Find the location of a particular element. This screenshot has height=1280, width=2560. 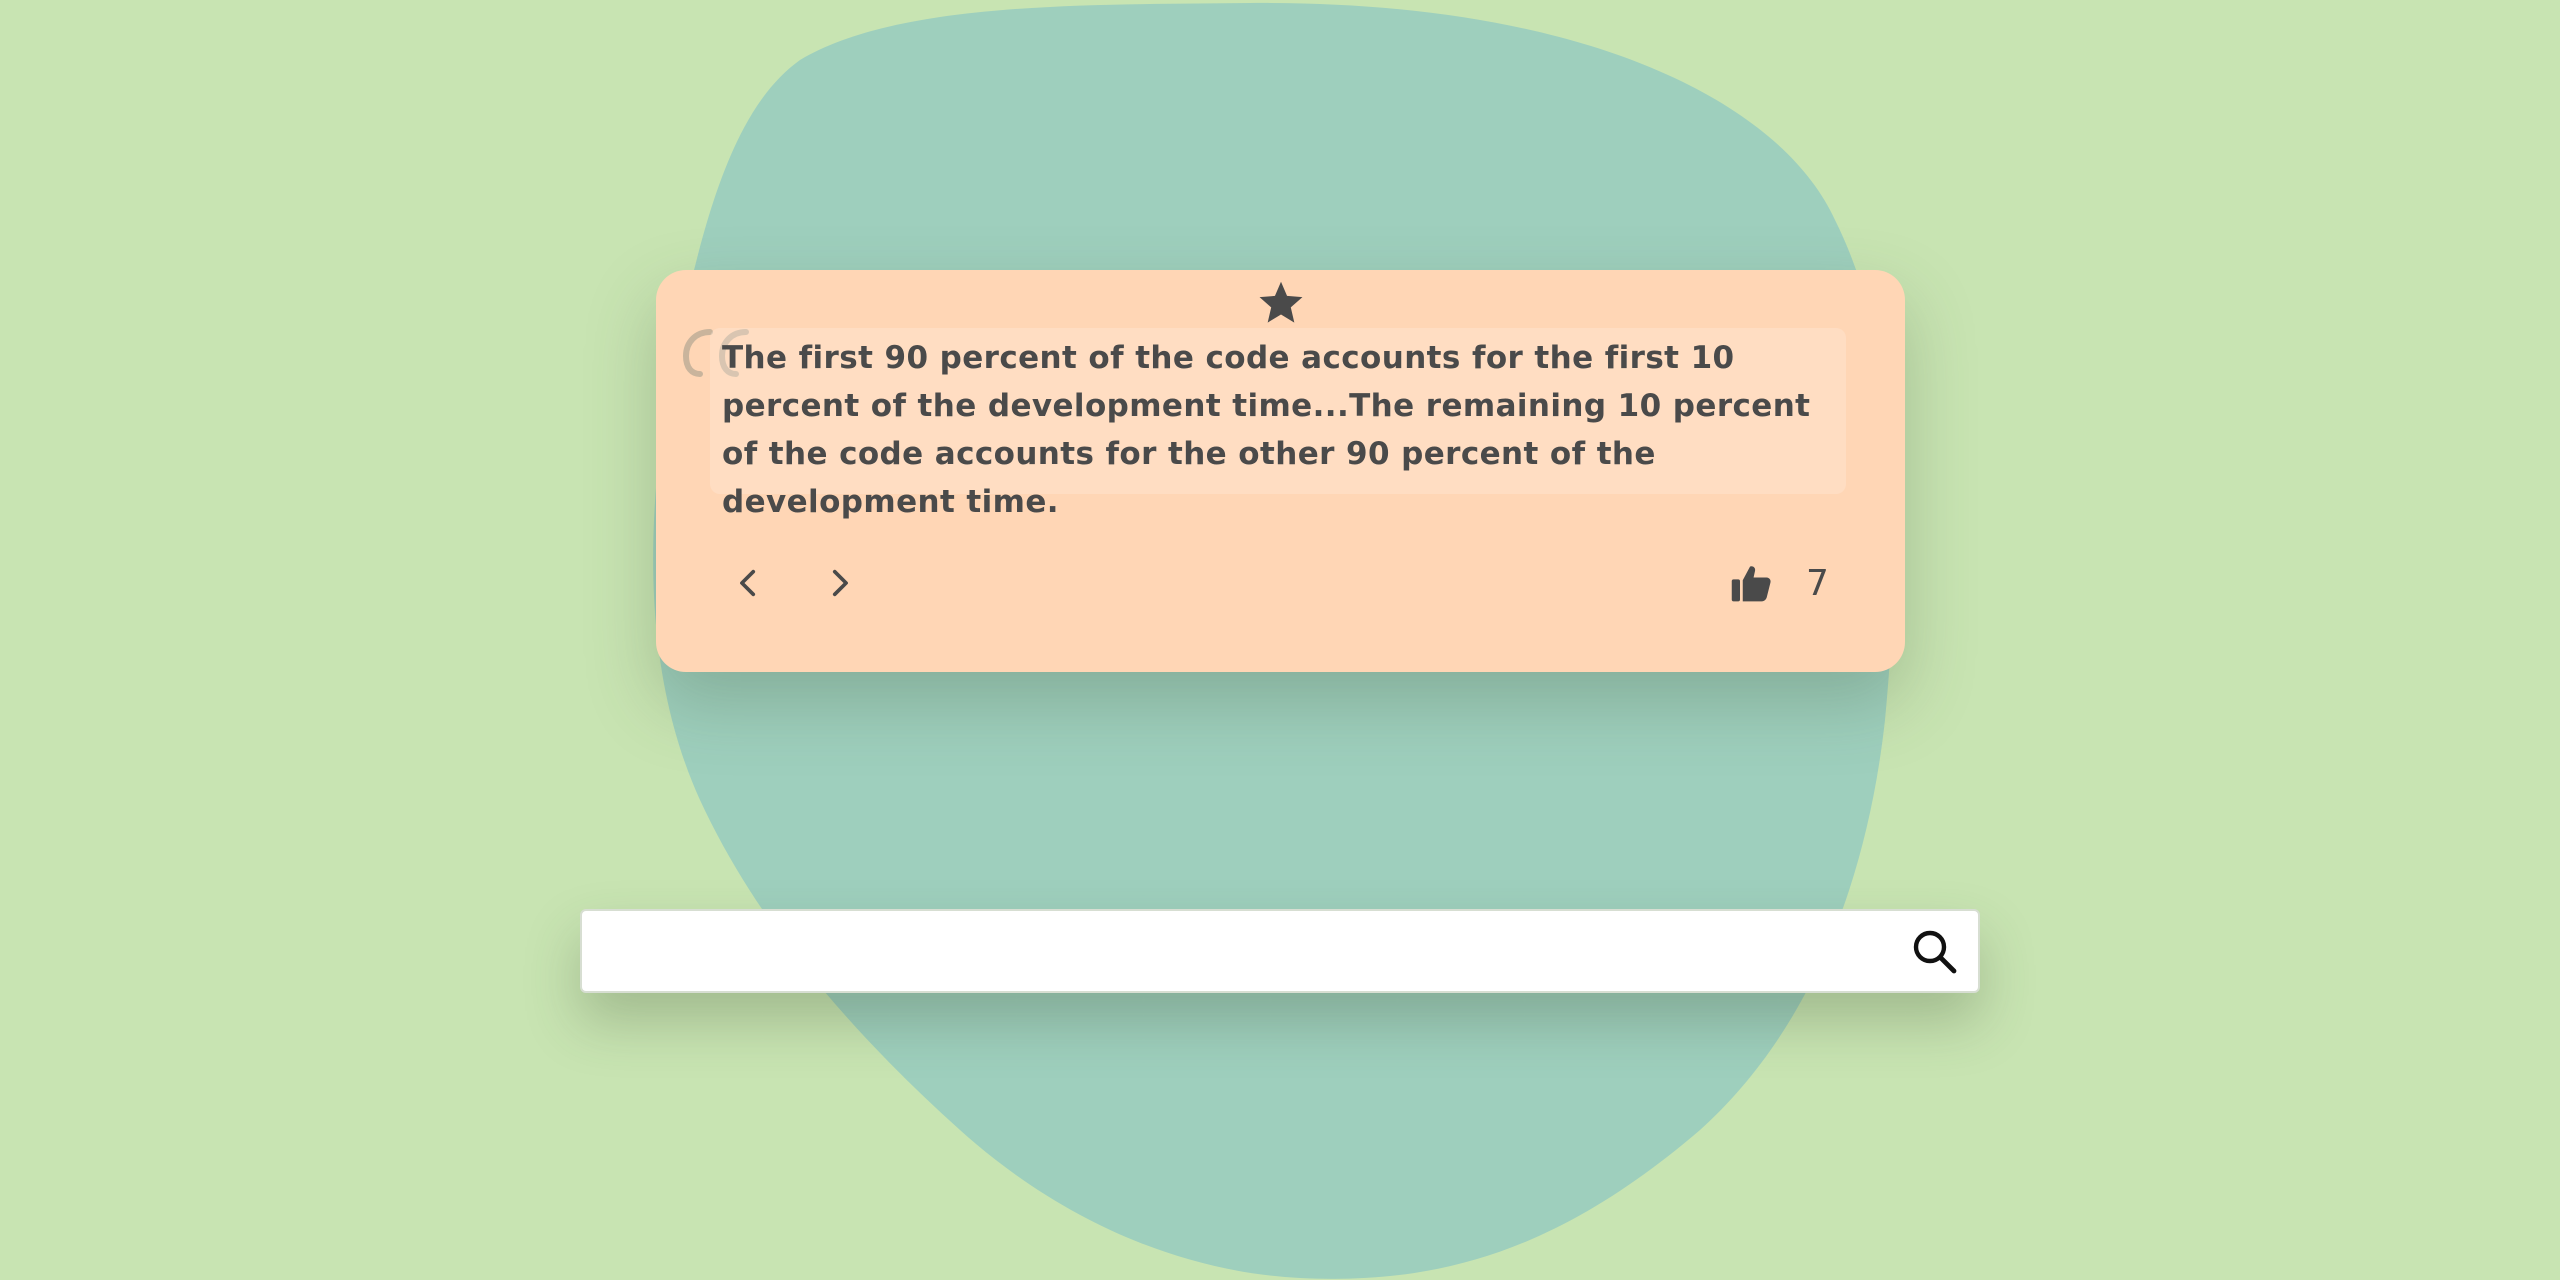

search-bar is located at coordinates (1280, 951).